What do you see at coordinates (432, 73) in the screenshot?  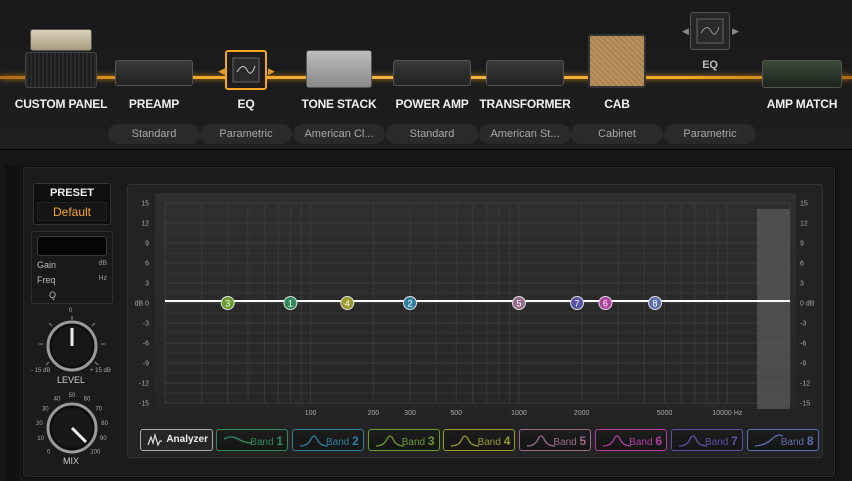 I see `power-amp-thumbnail` at bounding box center [432, 73].